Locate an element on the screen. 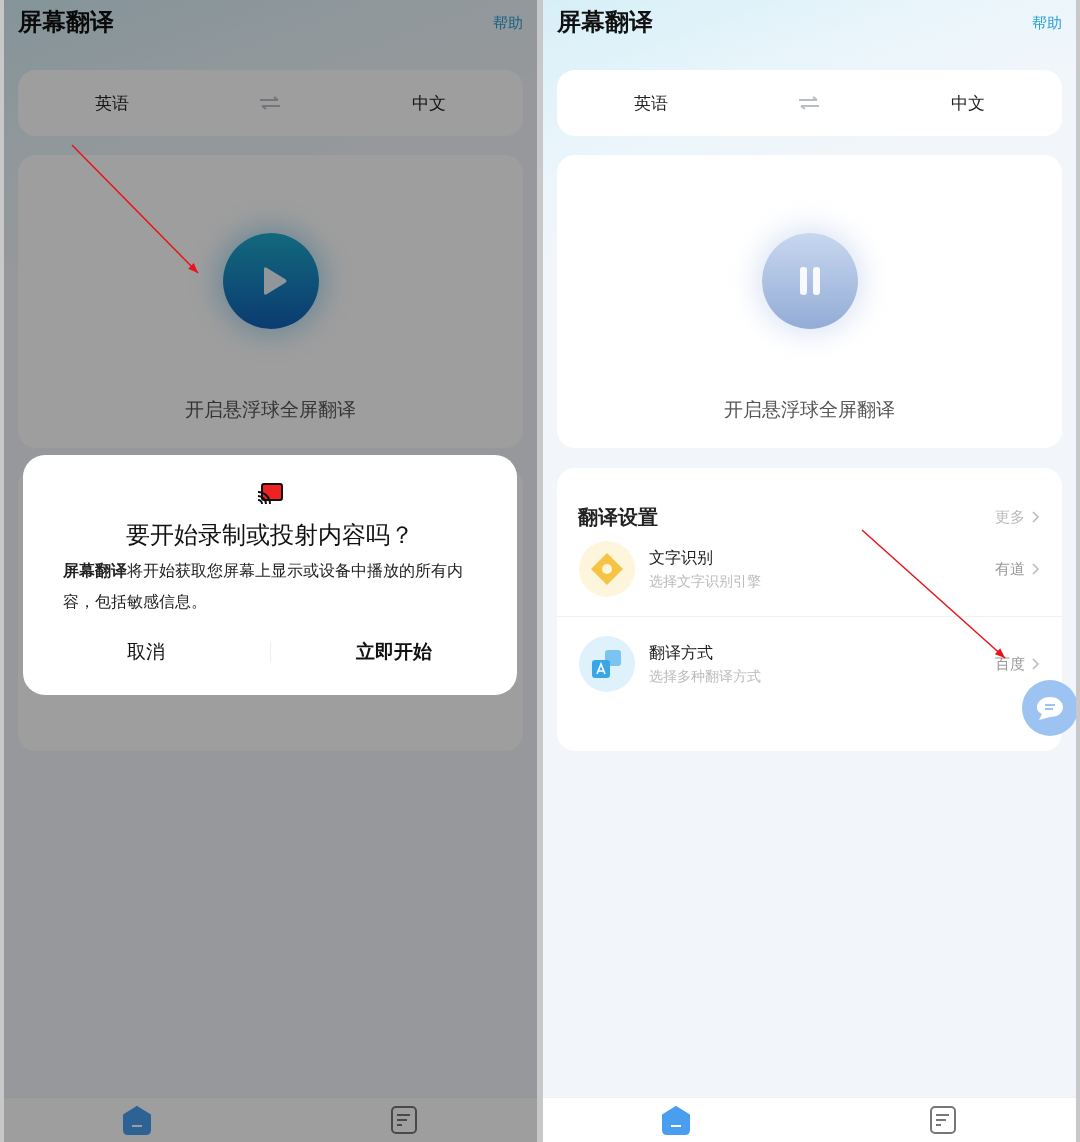  row-value: 有道 is located at coordinates (1010, 569).